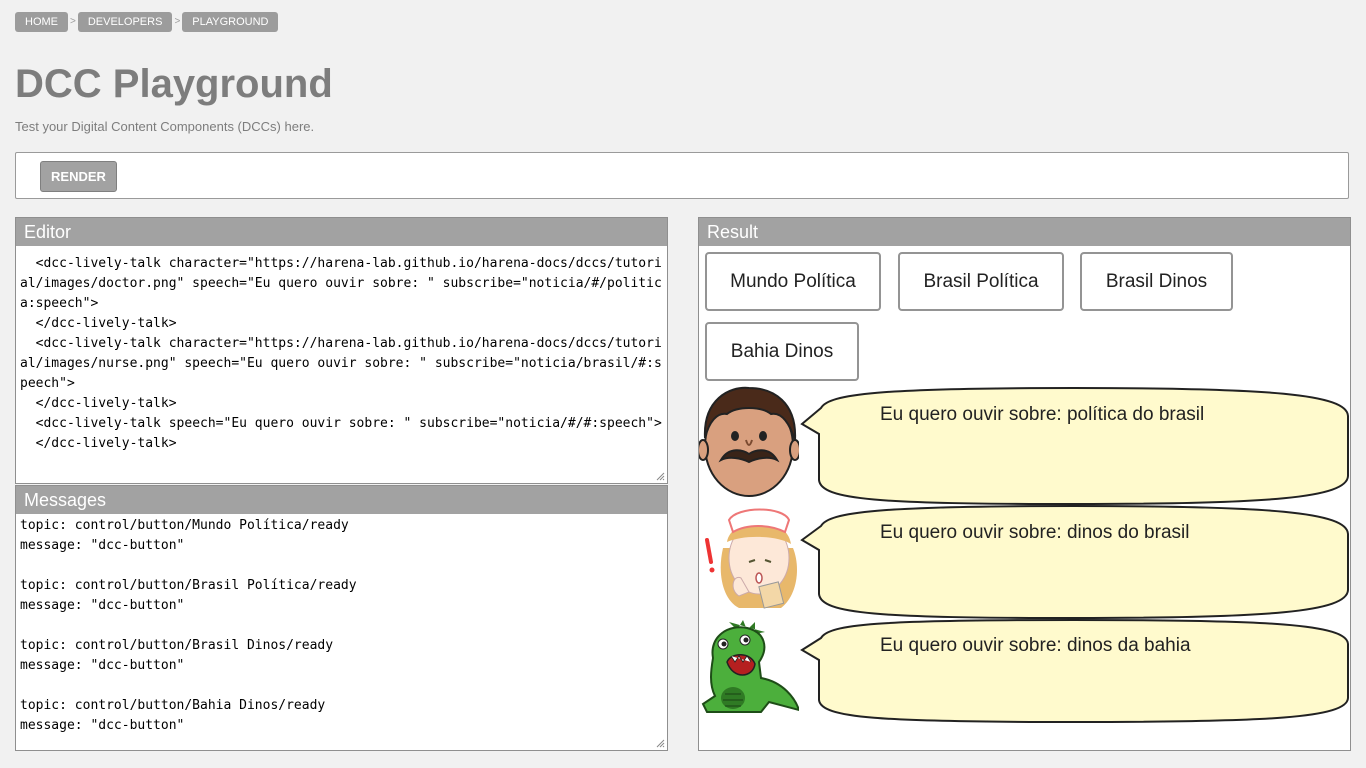 Image resolution: width=1366 pixels, height=768 pixels. What do you see at coordinates (1042, 414) in the screenshot?
I see `speech-text: Eu quero ouvir sobre: política do brasil` at bounding box center [1042, 414].